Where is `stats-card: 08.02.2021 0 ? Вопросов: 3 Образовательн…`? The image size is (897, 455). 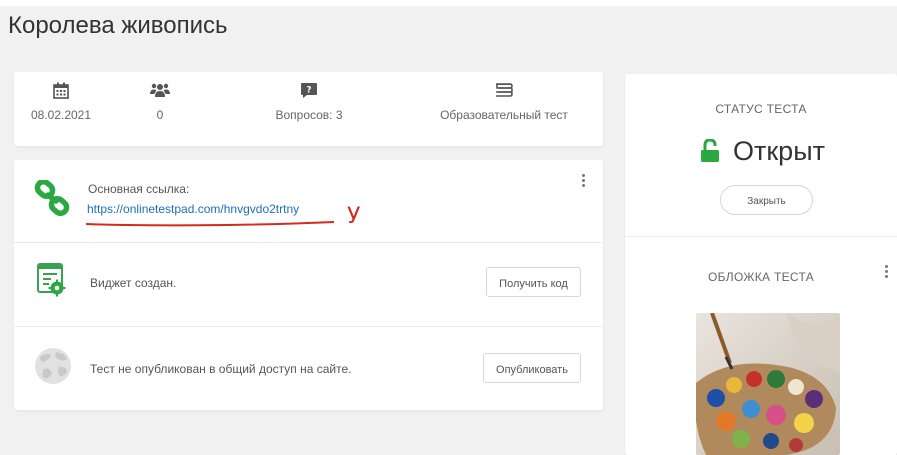
stats-card: 08.02.2021 0 ? Вопросов: 3 Образовательн… is located at coordinates (308, 109).